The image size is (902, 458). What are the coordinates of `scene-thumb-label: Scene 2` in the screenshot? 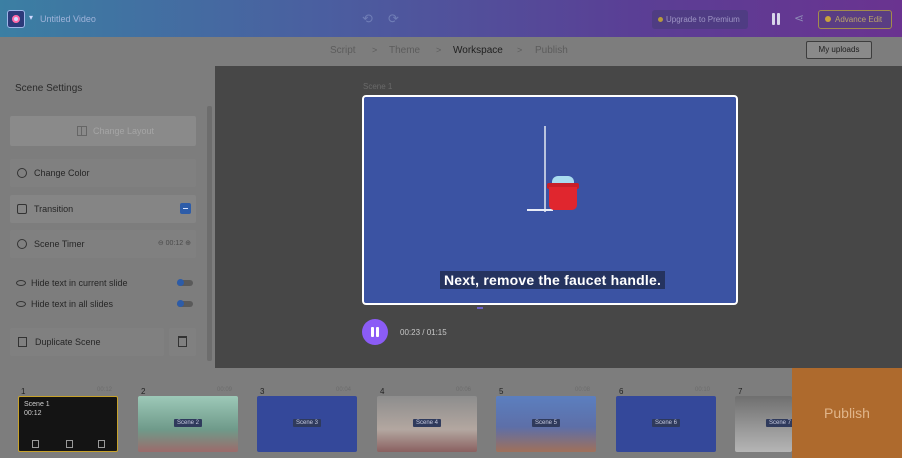 It's located at (188, 423).